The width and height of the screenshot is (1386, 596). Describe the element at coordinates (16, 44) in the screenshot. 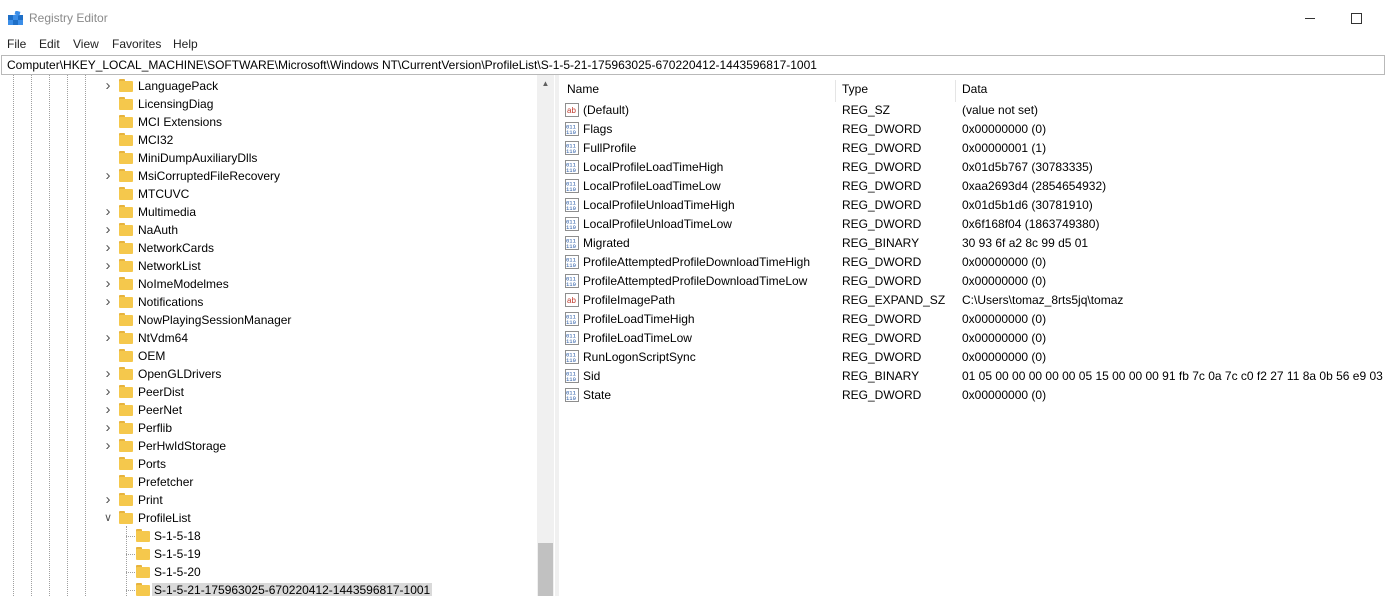

I see `menu-file: File` at that location.